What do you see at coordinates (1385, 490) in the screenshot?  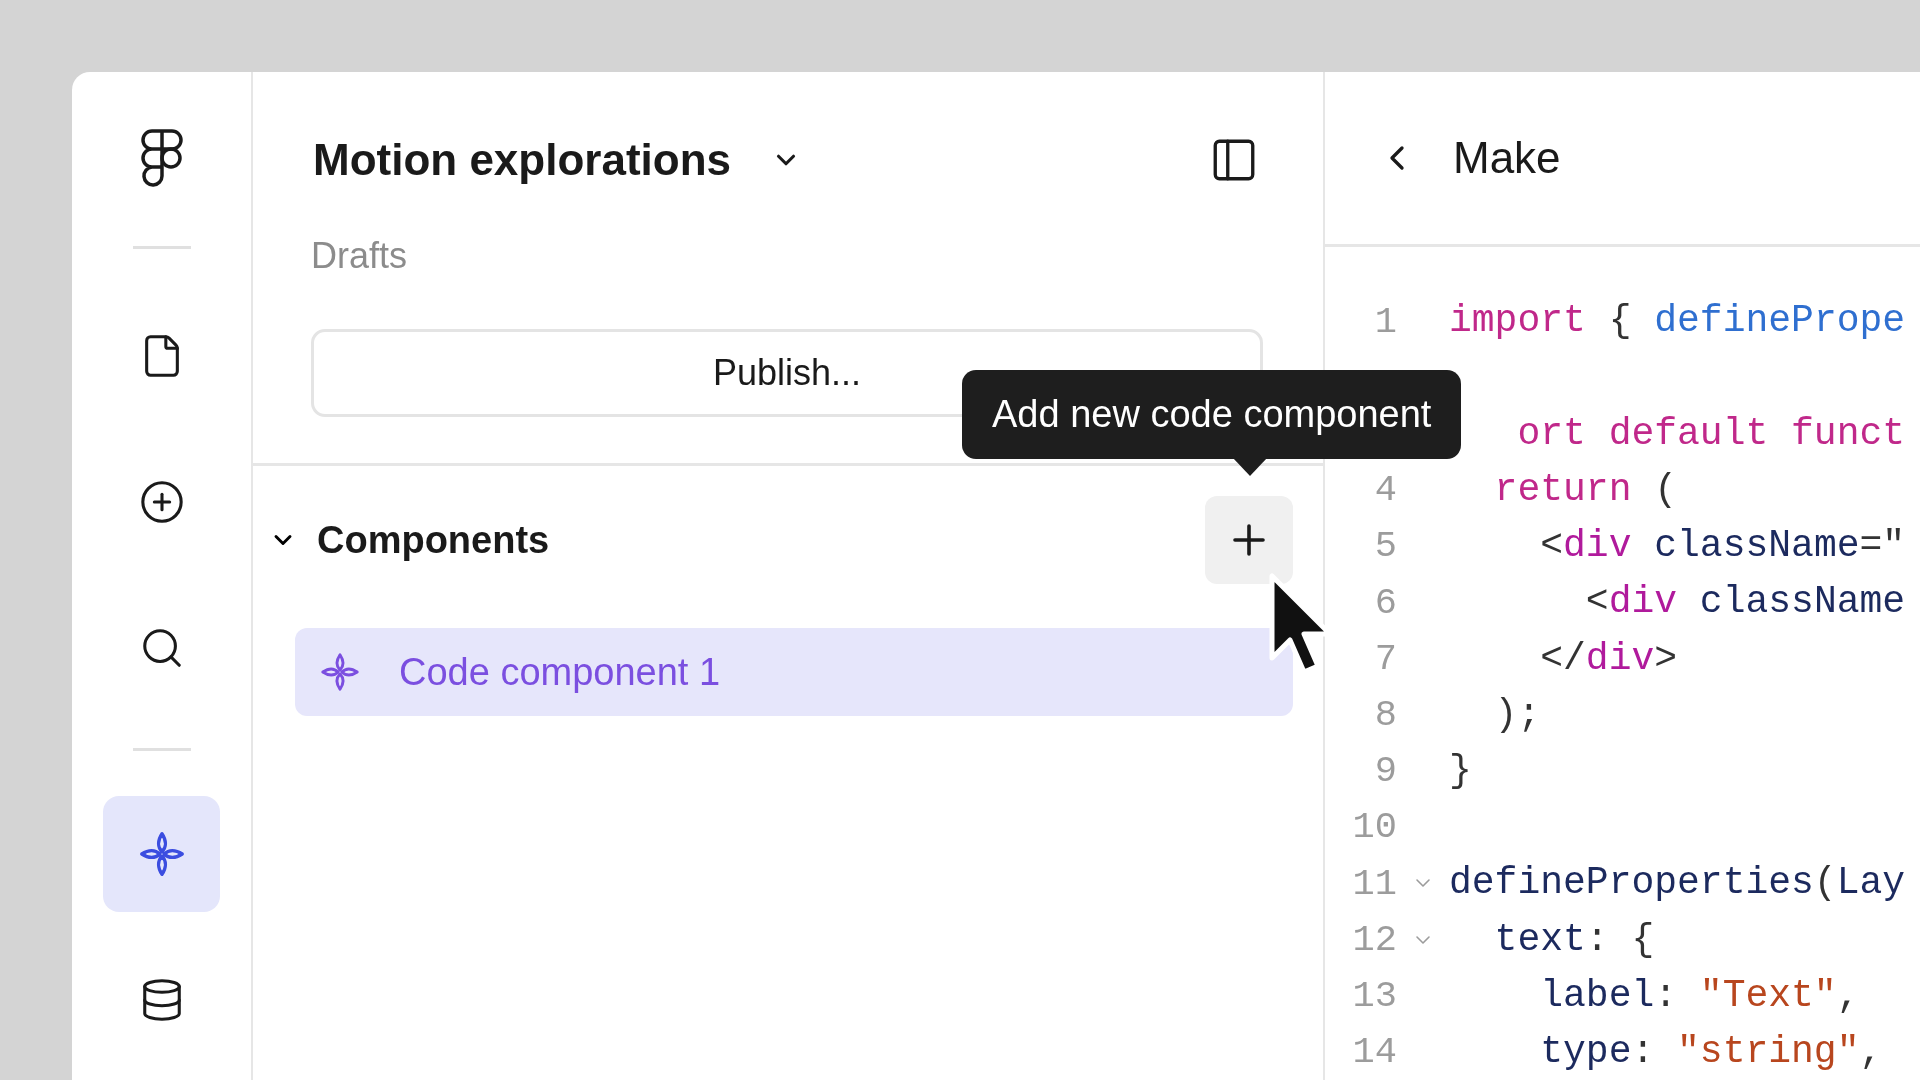 I see `line-number: 4` at bounding box center [1385, 490].